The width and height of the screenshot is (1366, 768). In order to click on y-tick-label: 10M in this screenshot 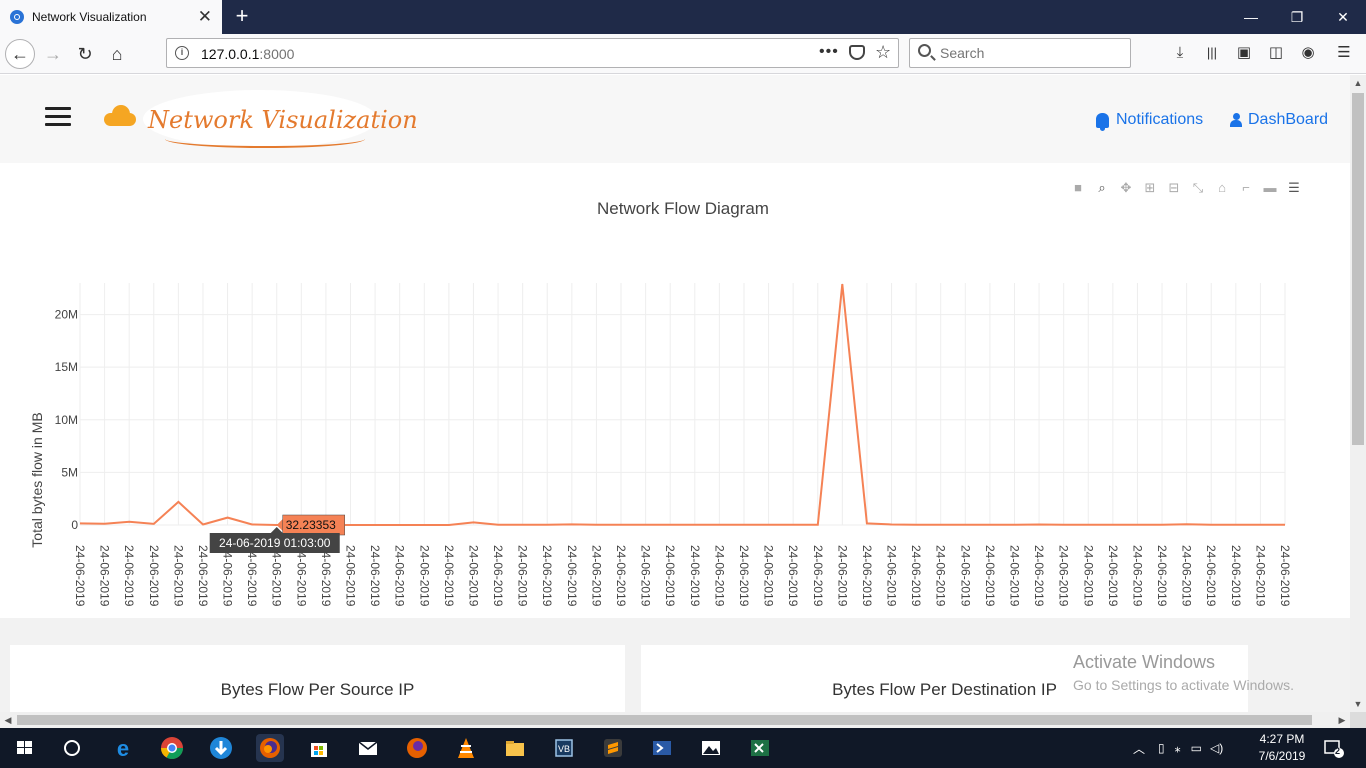, I will do `click(66, 420)`.